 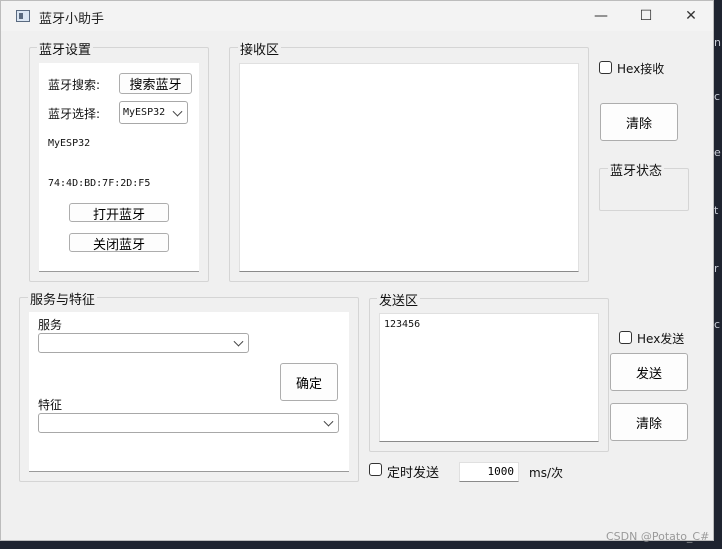 What do you see at coordinates (399, 299) in the screenshot?
I see `send-title: 发送区` at bounding box center [399, 299].